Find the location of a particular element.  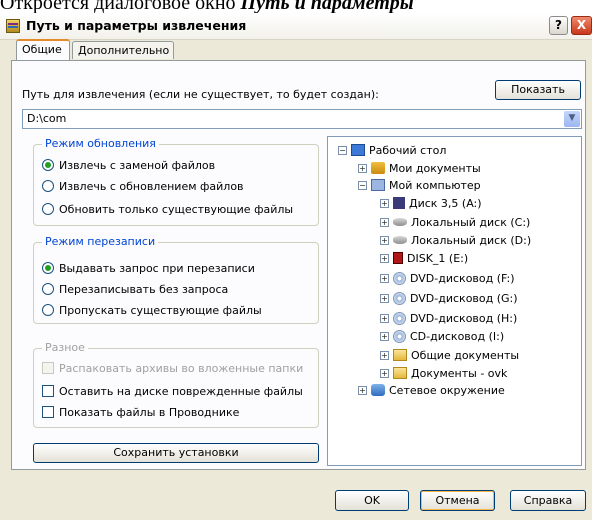

radio-ask-overwrite: Выдавать запрос при перезаписи is located at coordinates (148, 269).